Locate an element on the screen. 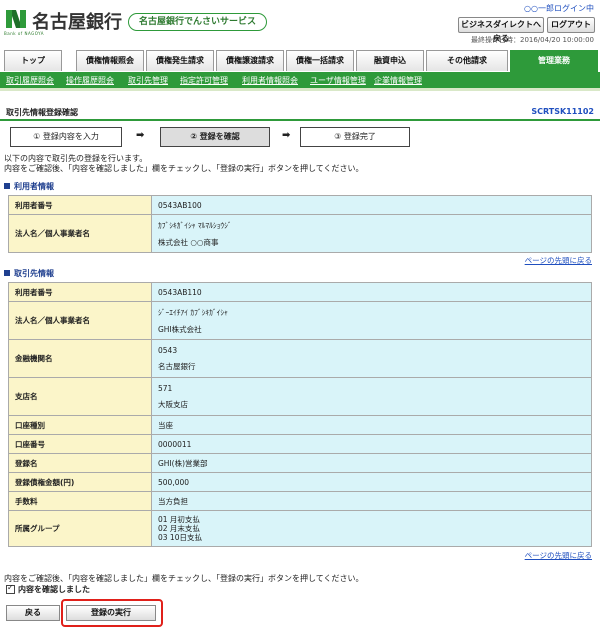 The width and height of the screenshot is (600, 627). confirm-checkbox-row: 内容を確認しました is located at coordinates (48, 589).